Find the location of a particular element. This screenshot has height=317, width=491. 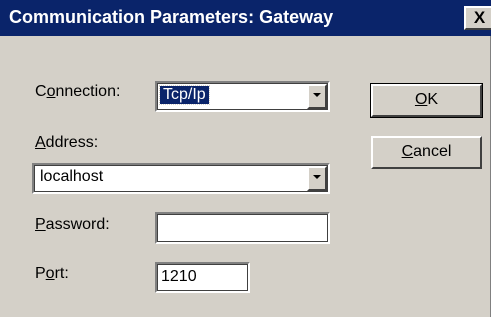

ok-button-label: OK is located at coordinates (426, 98).